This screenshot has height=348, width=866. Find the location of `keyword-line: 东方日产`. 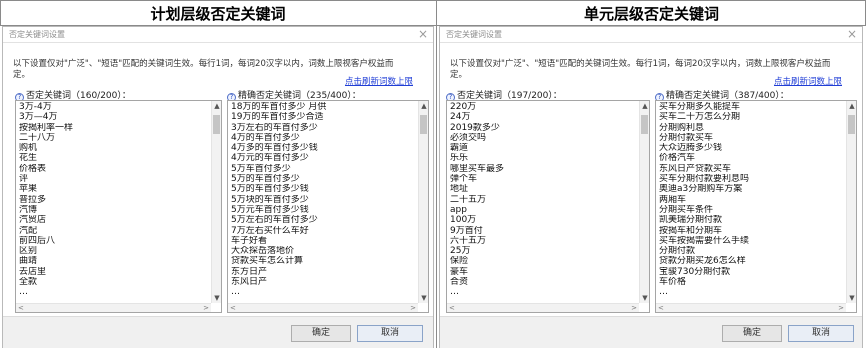

keyword-line: 东方日产 is located at coordinates (249, 271).